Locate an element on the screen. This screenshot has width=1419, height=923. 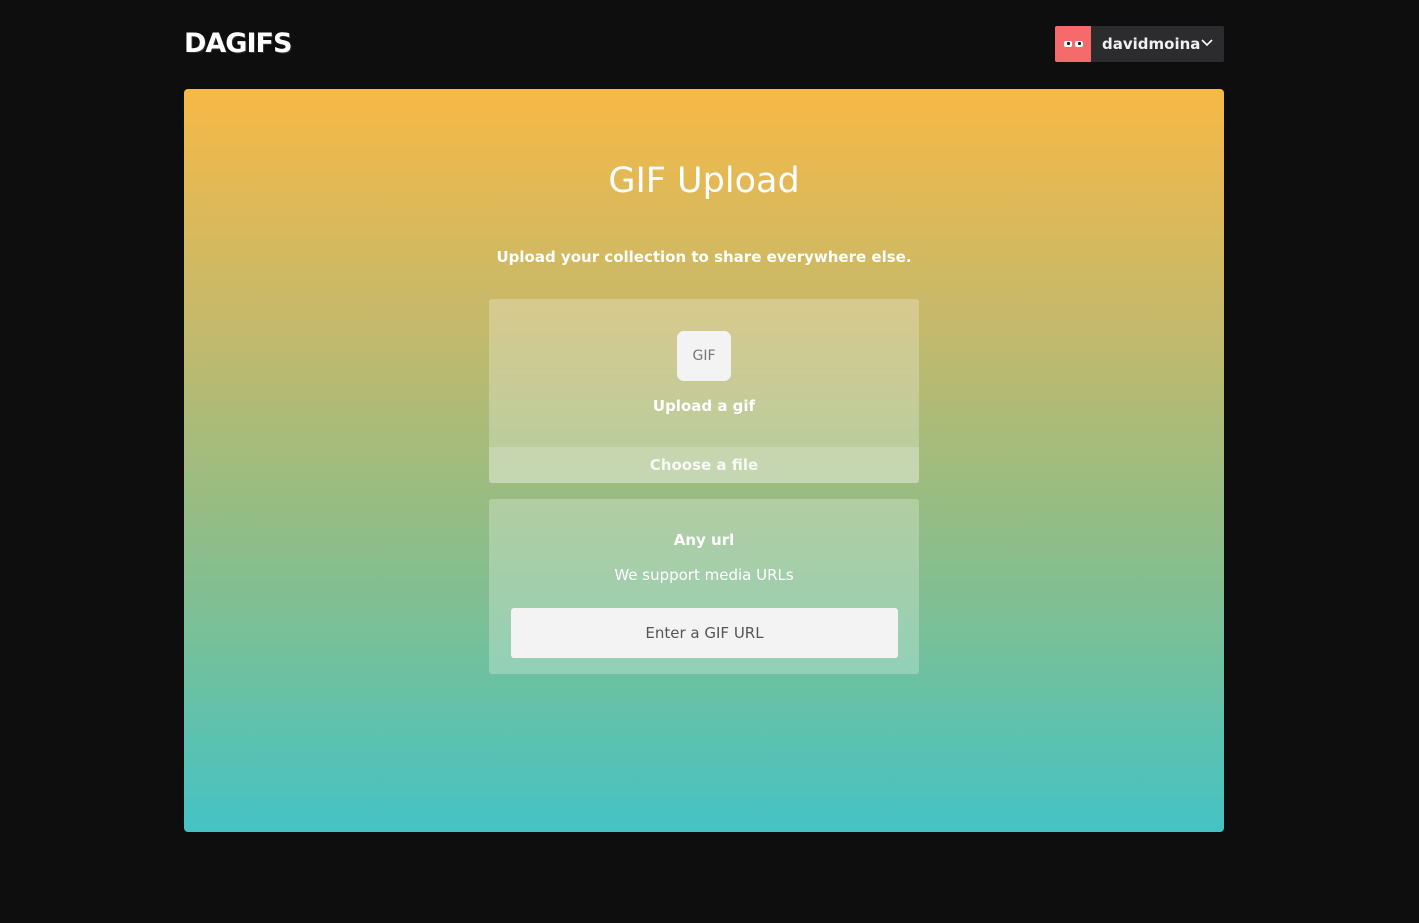
user-menu-button: davidmoina is located at coordinates (1139, 44).